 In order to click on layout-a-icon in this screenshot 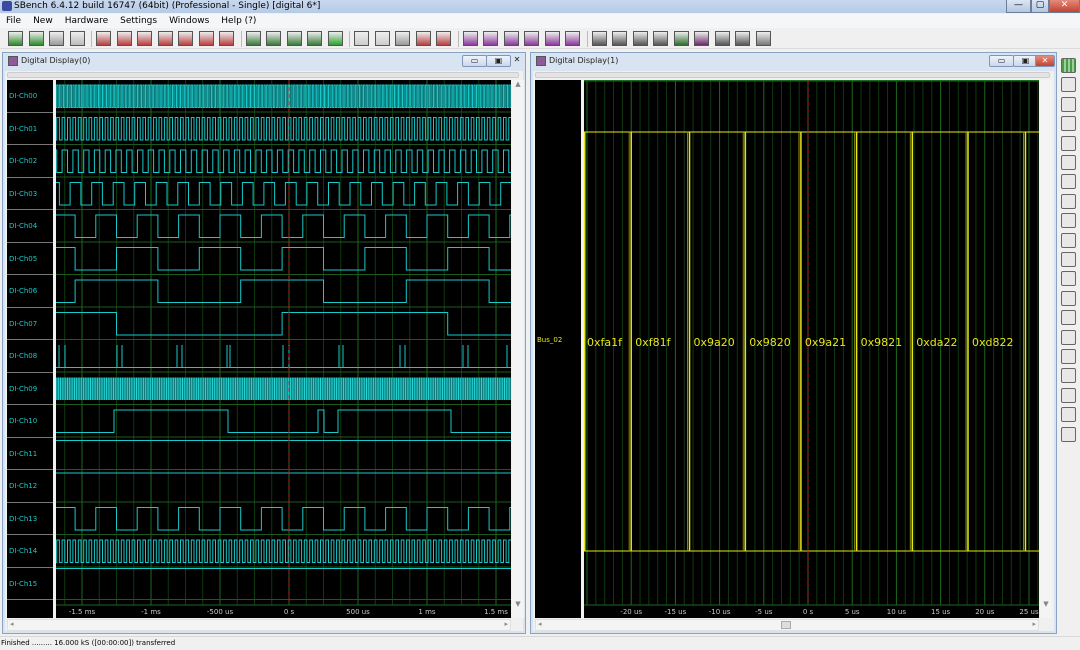, I will do `click(722, 38)`.